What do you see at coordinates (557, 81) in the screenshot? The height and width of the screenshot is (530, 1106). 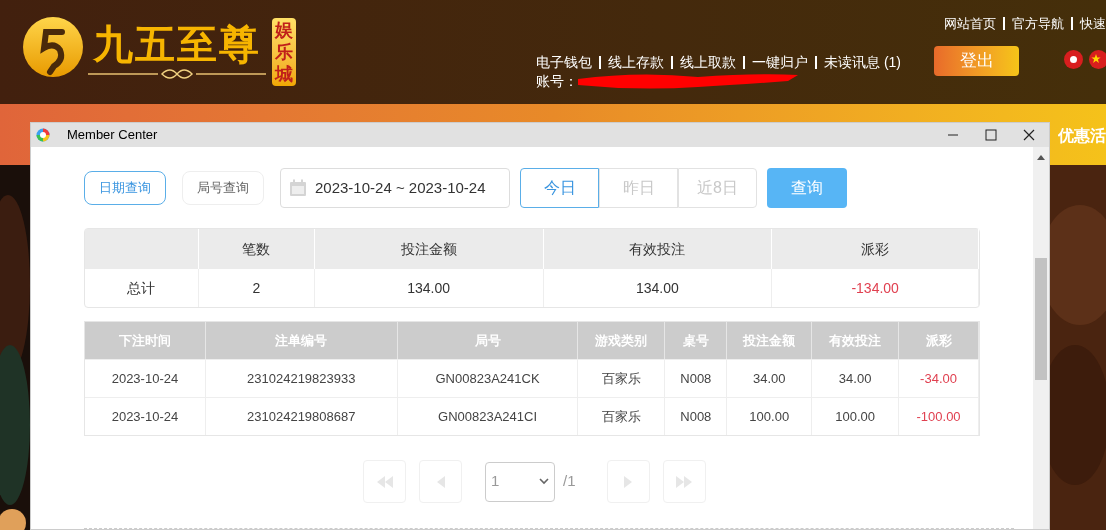 I see `account-label: 账号：` at bounding box center [557, 81].